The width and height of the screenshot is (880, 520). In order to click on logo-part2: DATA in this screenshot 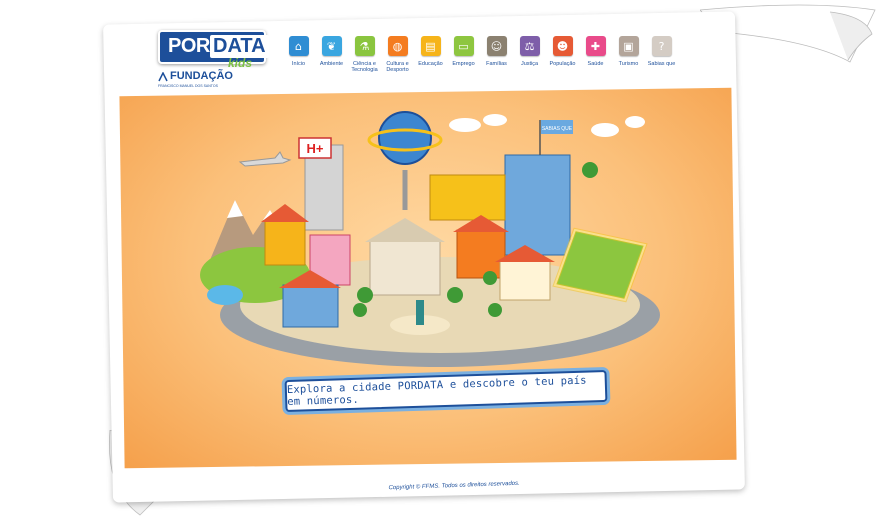, I will do `click(239, 46)`.